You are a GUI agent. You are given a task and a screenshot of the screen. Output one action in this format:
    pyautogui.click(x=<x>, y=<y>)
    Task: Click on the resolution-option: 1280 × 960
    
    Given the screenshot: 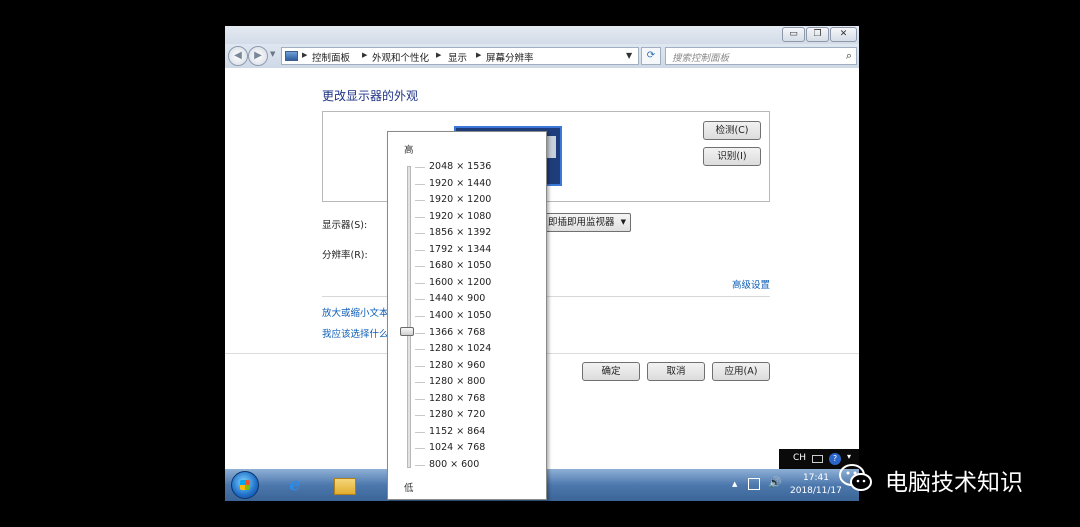 What is the action you would take?
    pyautogui.click(x=457, y=365)
    